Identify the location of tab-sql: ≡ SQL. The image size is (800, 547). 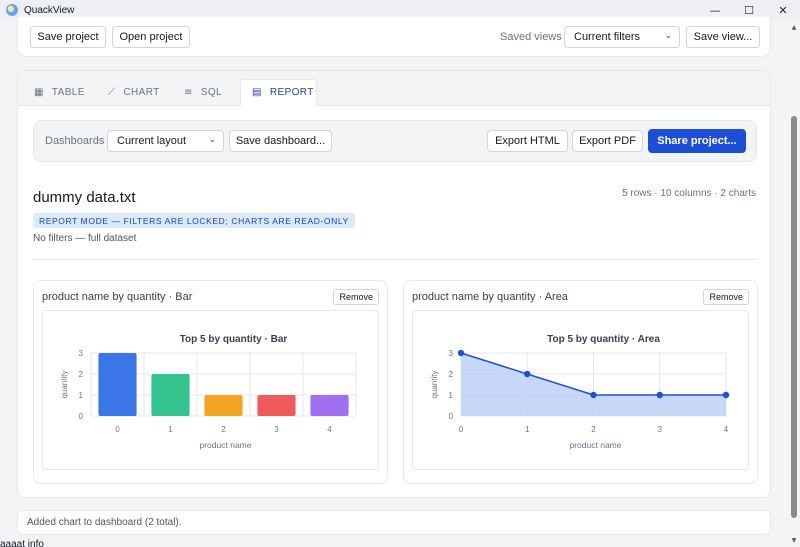
(210, 92).